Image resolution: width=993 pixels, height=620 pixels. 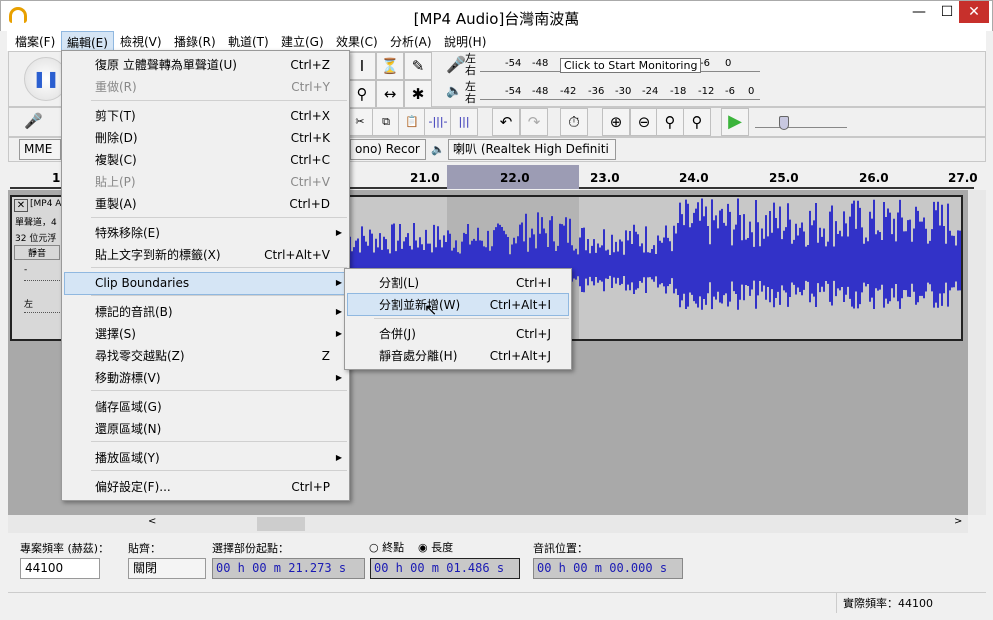 What do you see at coordinates (248, 41) in the screenshot?
I see `menu-tracks: 軌道(T)` at bounding box center [248, 41].